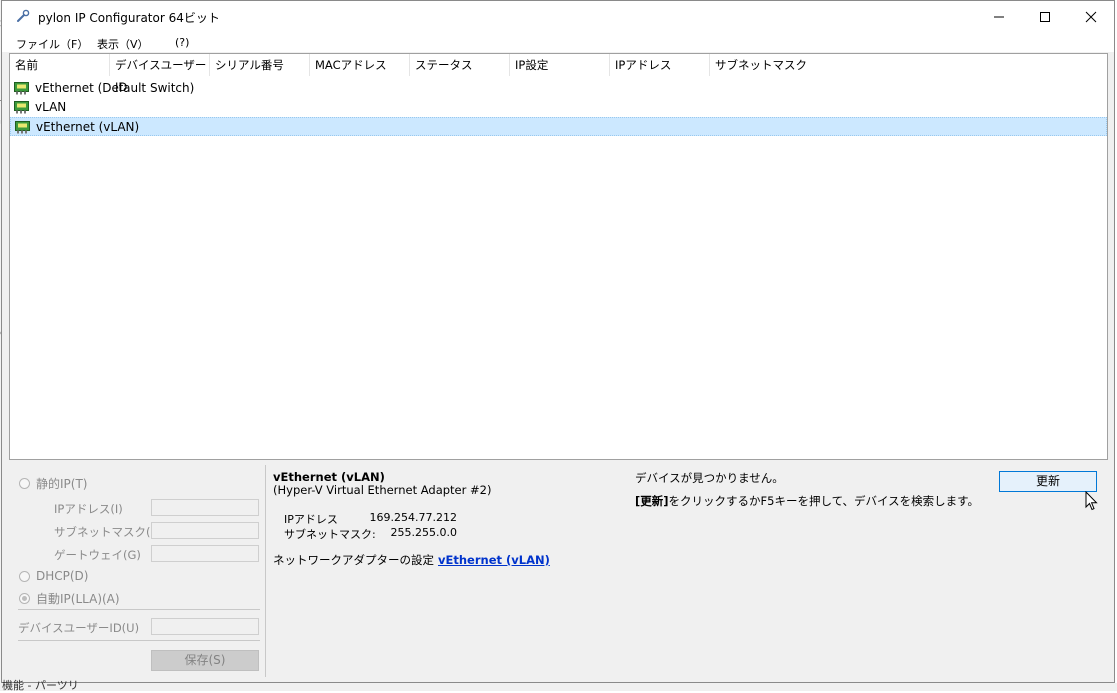 The height and width of the screenshot is (693, 1117). Describe the element at coordinates (1048, 481) in the screenshot. I see `refresh-button: 更新` at that location.